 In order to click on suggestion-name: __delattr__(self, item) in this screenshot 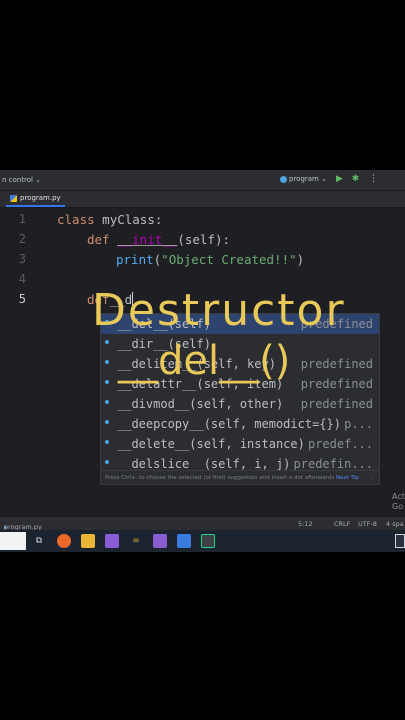, I will do `click(200, 384)`.